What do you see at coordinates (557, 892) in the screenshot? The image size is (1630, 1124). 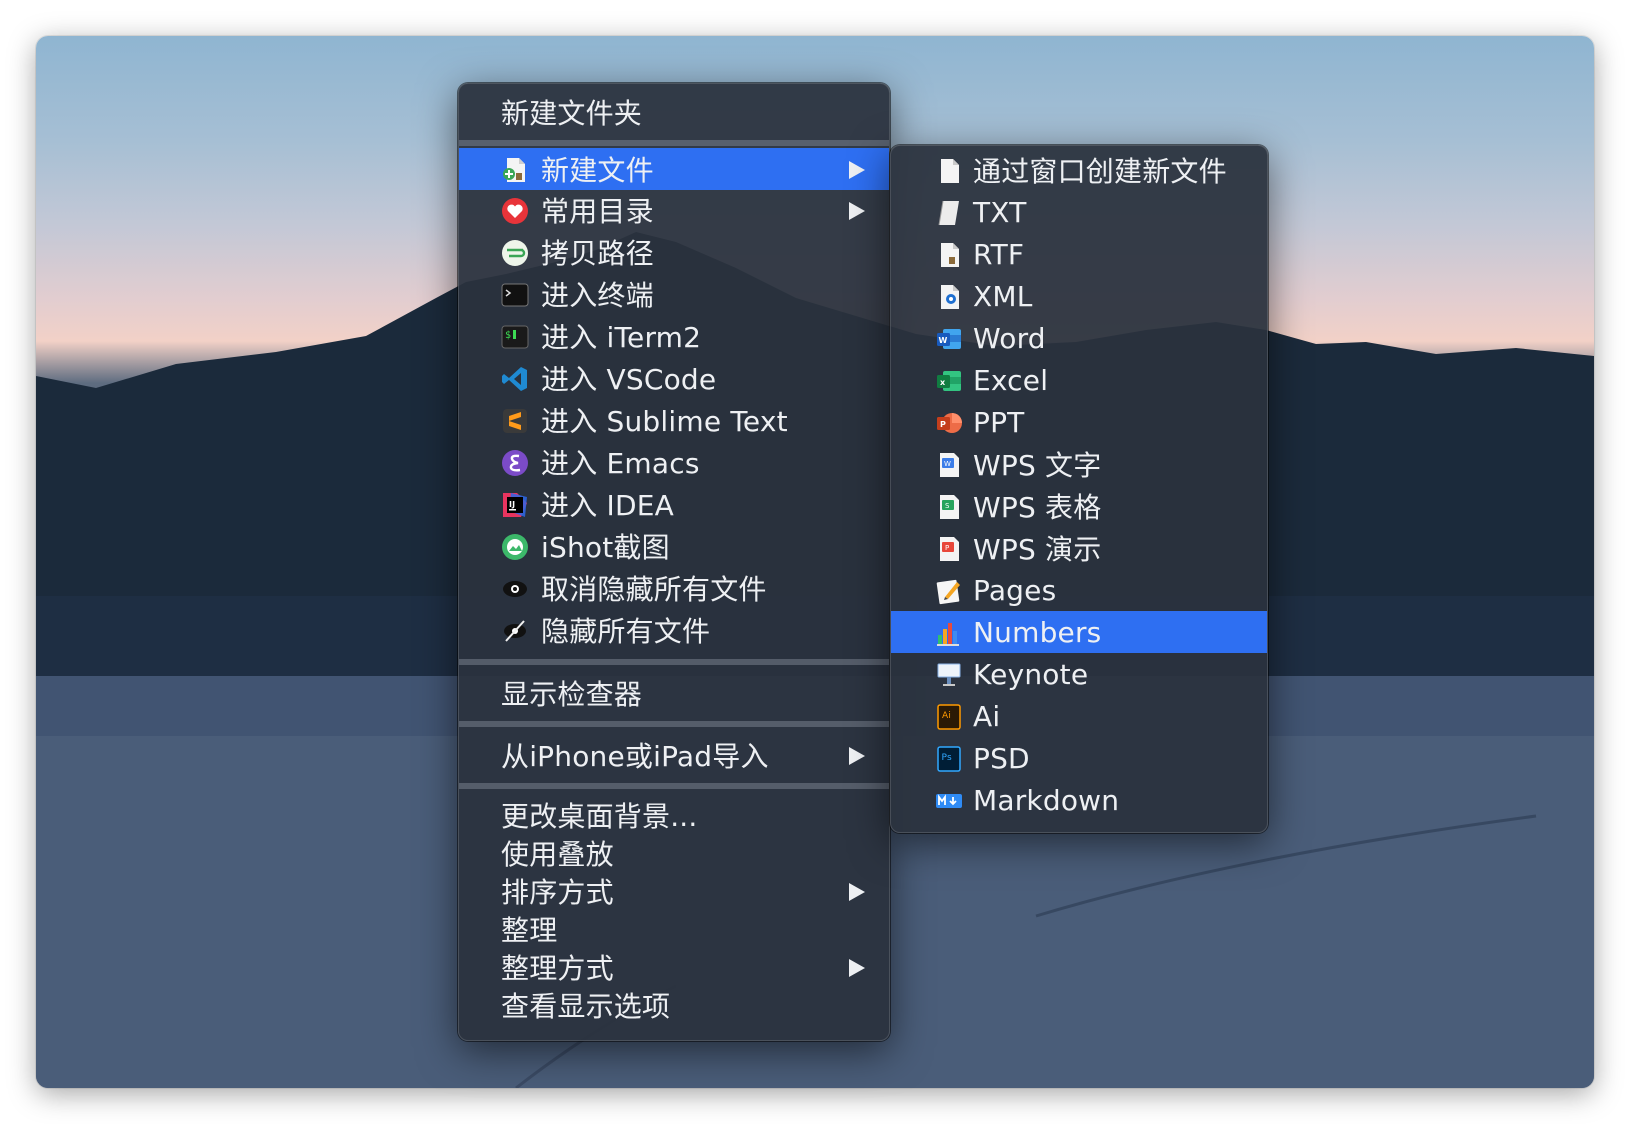 I see `menu-item-label: 排序方式` at bounding box center [557, 892].